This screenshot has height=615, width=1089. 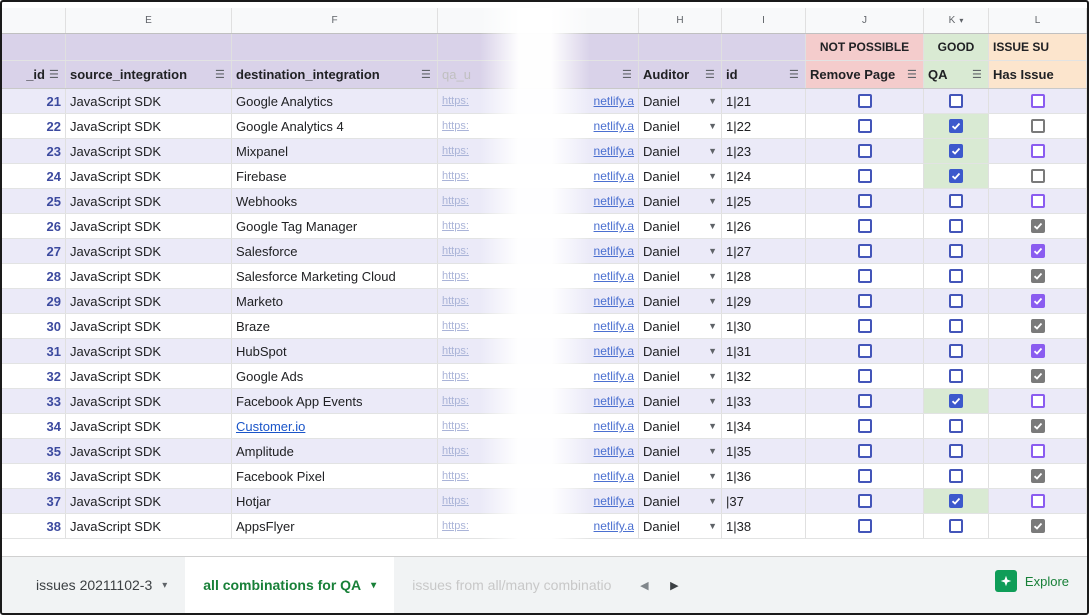 What do you see at coordinates (764, 301) in the screenshot?
I see `cell-i: 1|29` at bounding box center [764, 301].